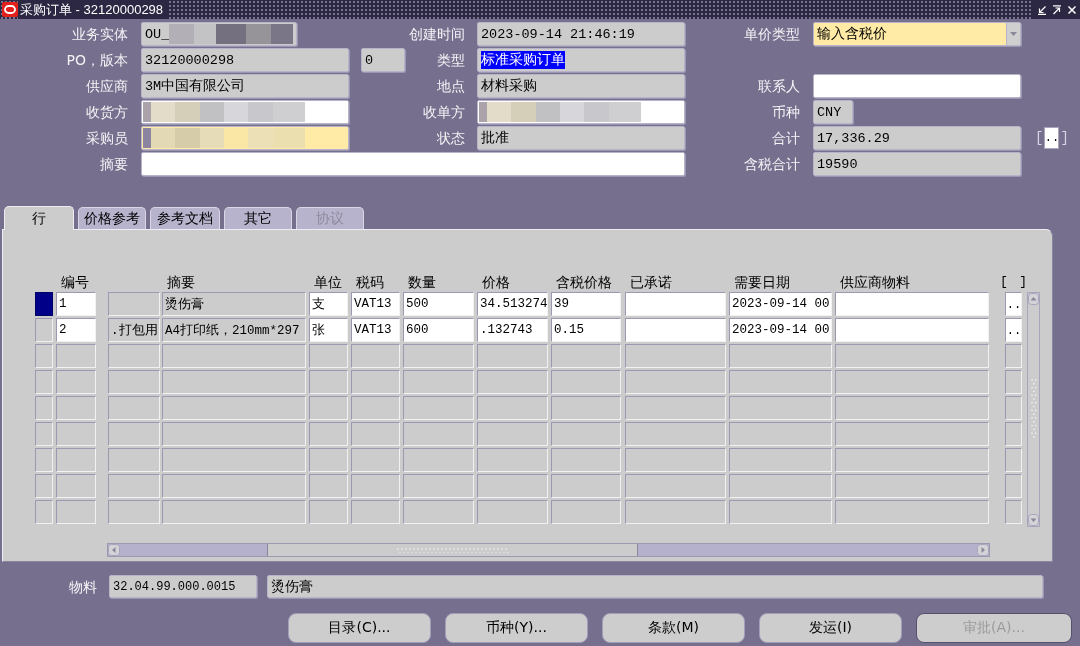 The width and height of the screenshot is (1080, 646). I want to click on column-header: 编号, so click(75, 282).